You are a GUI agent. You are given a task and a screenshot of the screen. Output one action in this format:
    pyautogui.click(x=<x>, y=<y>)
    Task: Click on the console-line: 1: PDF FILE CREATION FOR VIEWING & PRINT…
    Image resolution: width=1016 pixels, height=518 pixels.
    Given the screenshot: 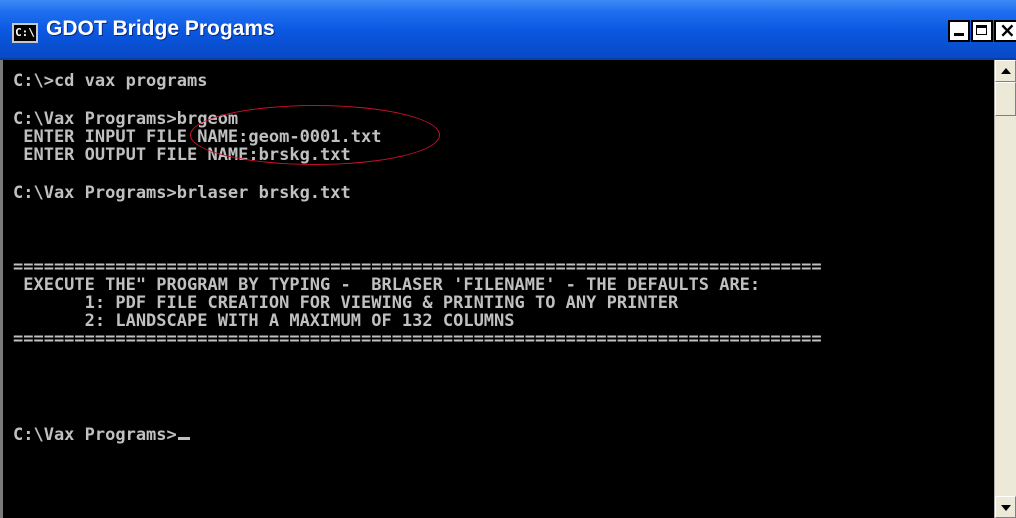 What is the action you would take?
    pyautogui.click(x=346, y=303)
    